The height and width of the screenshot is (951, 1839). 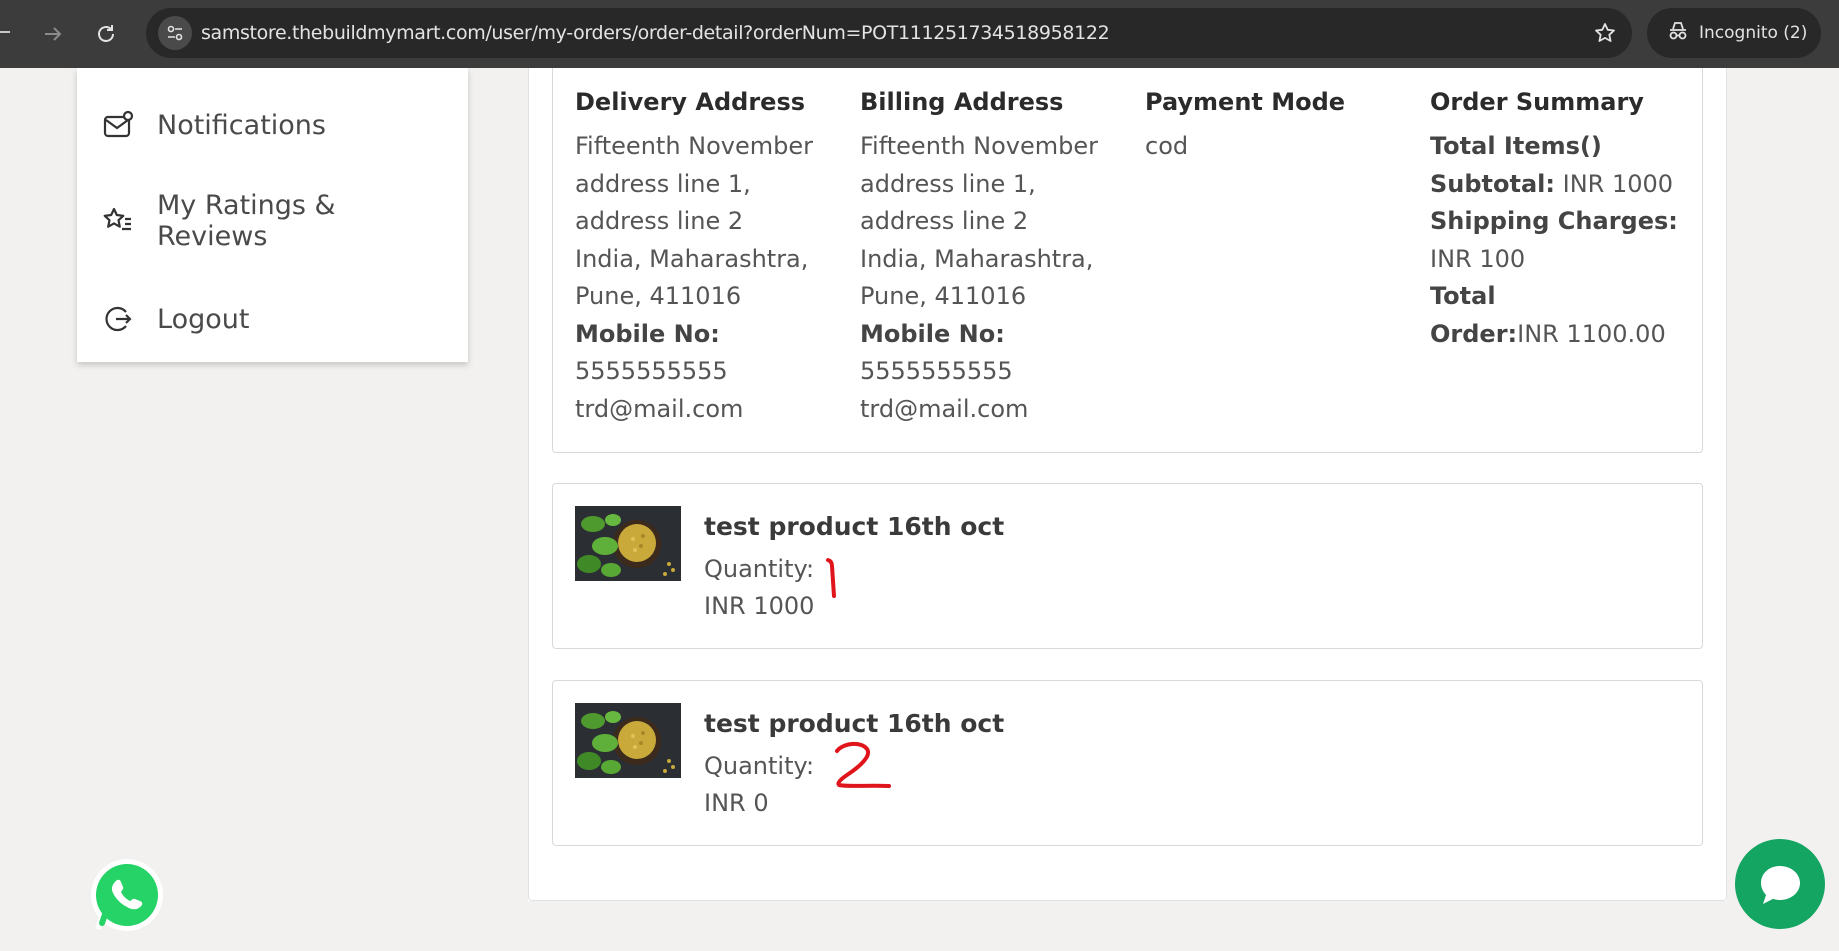 I want to click on billing-email: trd@mail.com, so click(x=944, y=408).